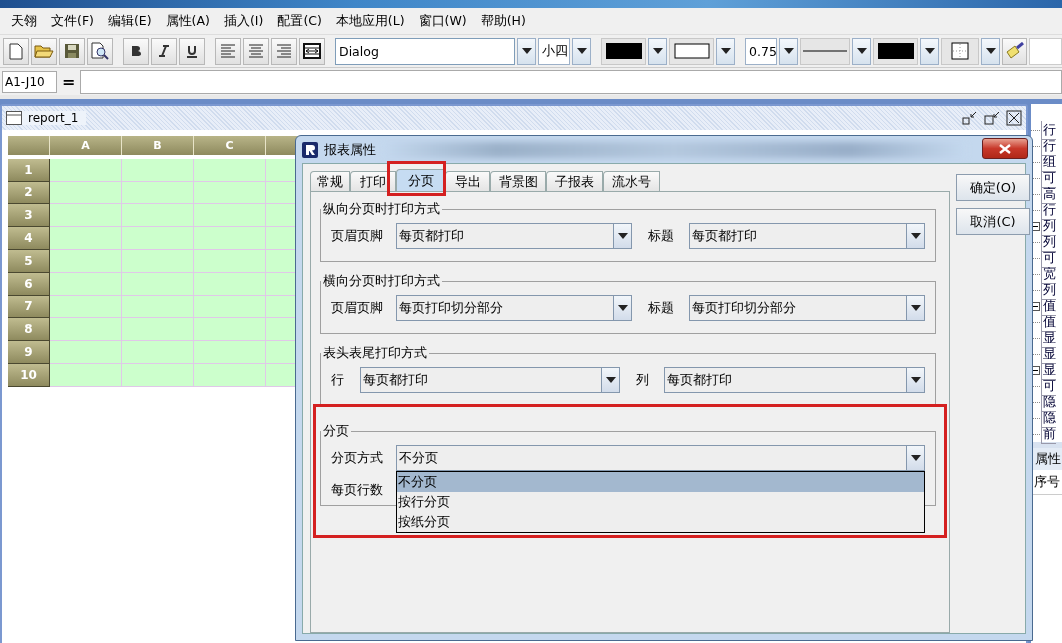  Describe the element at coordinates (129, 21) in the screenshot. I see `menu-item: 编辑(E)` at that location.